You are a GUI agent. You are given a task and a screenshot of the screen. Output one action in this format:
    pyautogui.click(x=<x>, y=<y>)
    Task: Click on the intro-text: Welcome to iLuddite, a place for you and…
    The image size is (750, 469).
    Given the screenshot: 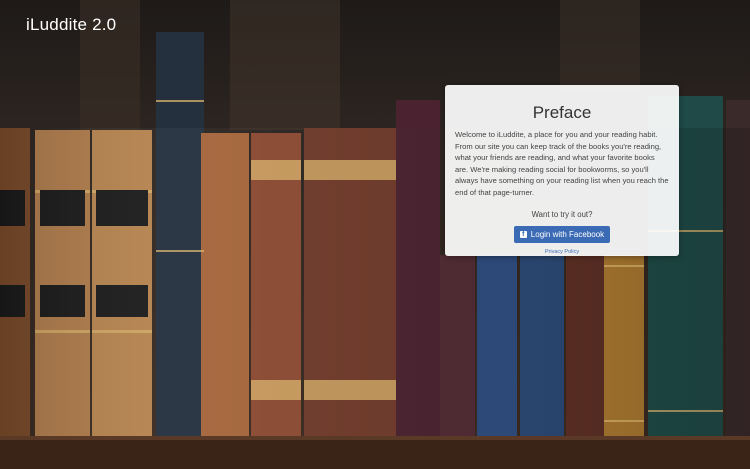 What is the action you would take?
    pyautogui.click(x=562, y=163)
    